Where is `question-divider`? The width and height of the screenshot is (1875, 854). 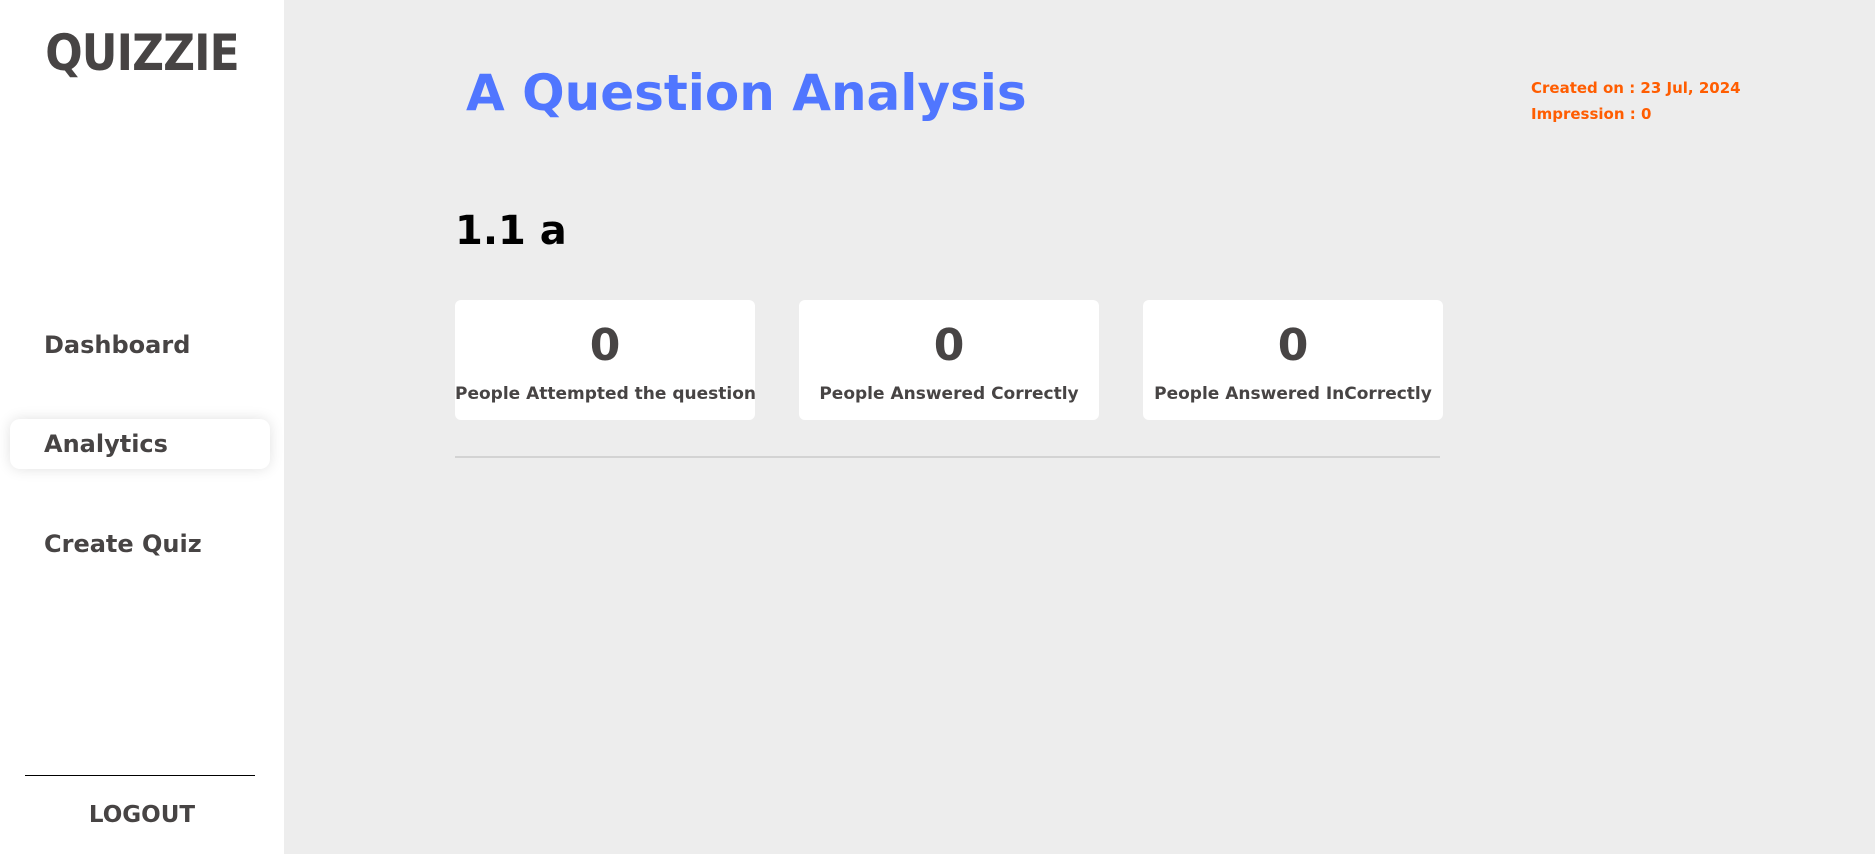 question-divider is located at coordinates (947, 457).